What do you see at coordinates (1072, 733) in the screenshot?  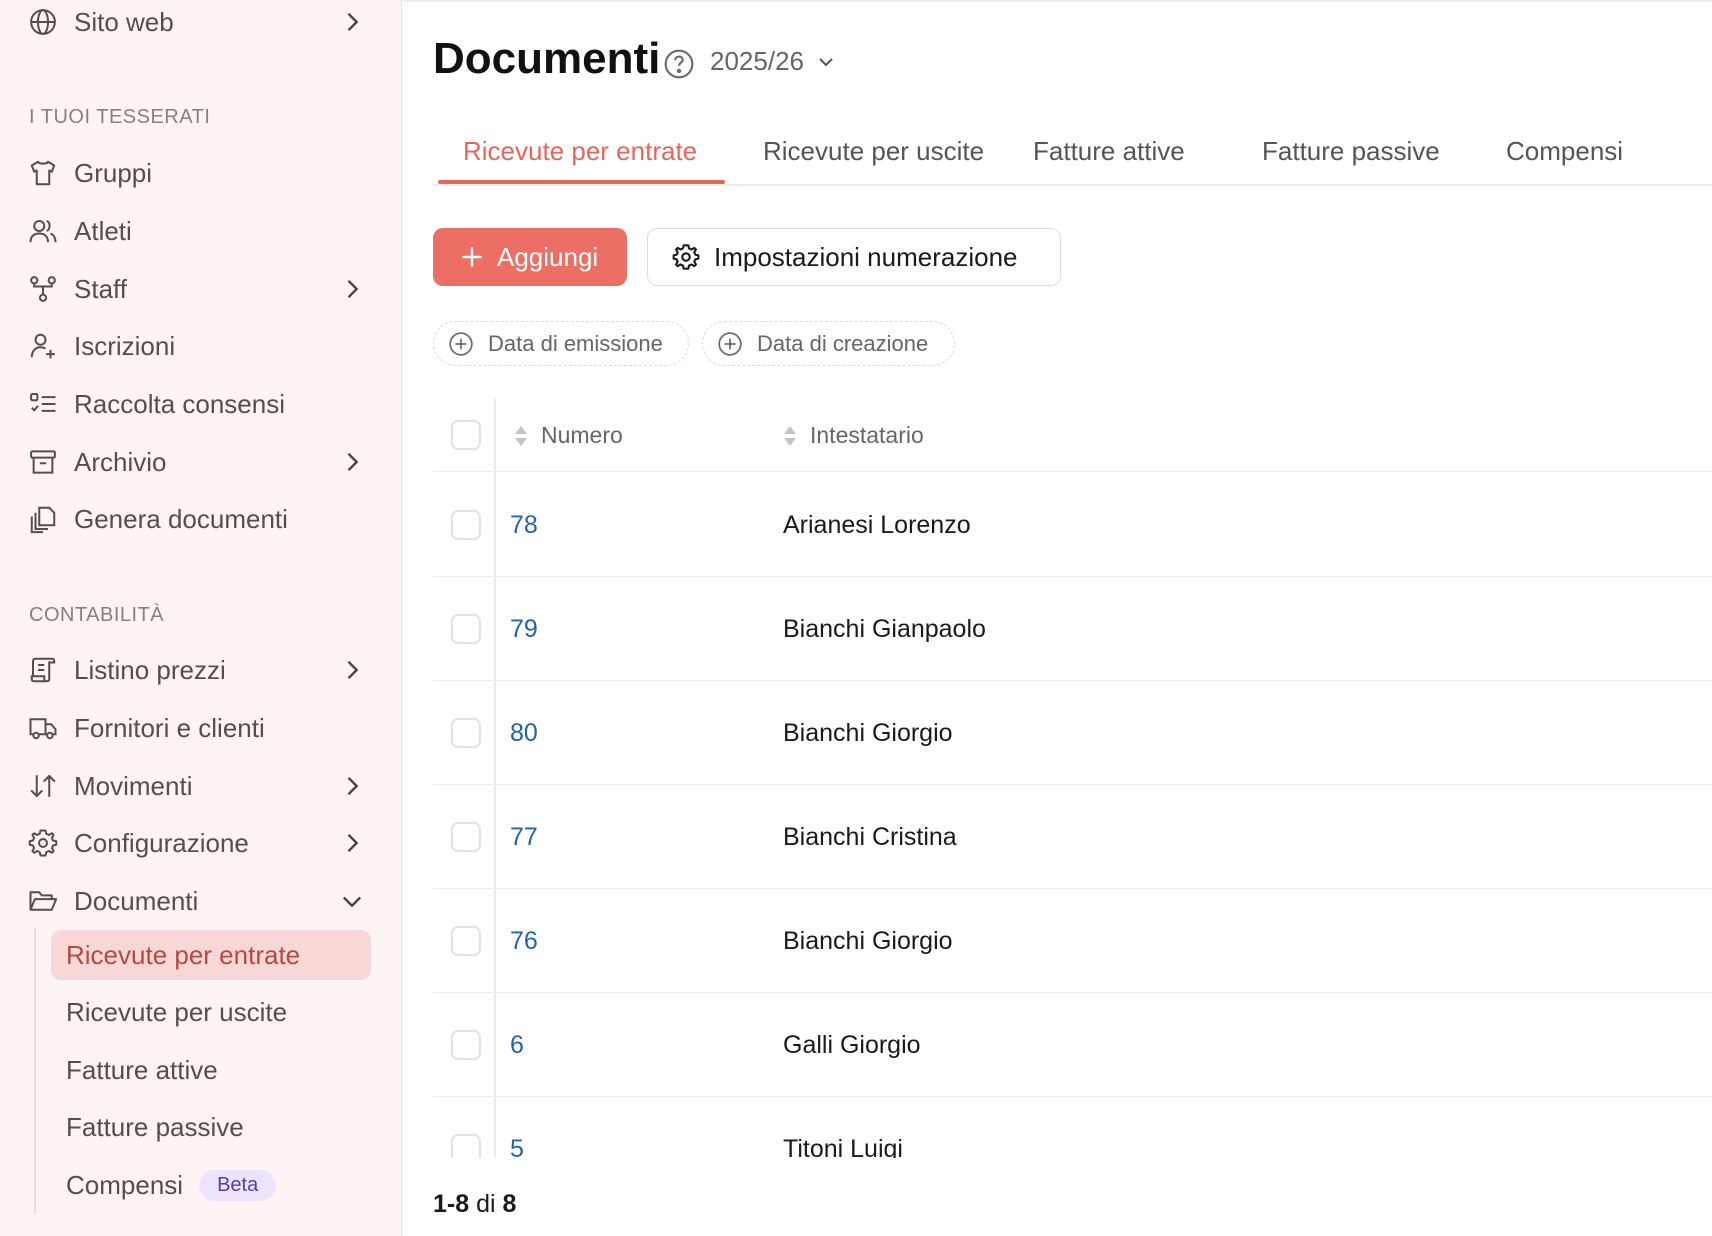 I see `table-row: 80 Bianchi Giorgio` at bounding box center [1072, 733].